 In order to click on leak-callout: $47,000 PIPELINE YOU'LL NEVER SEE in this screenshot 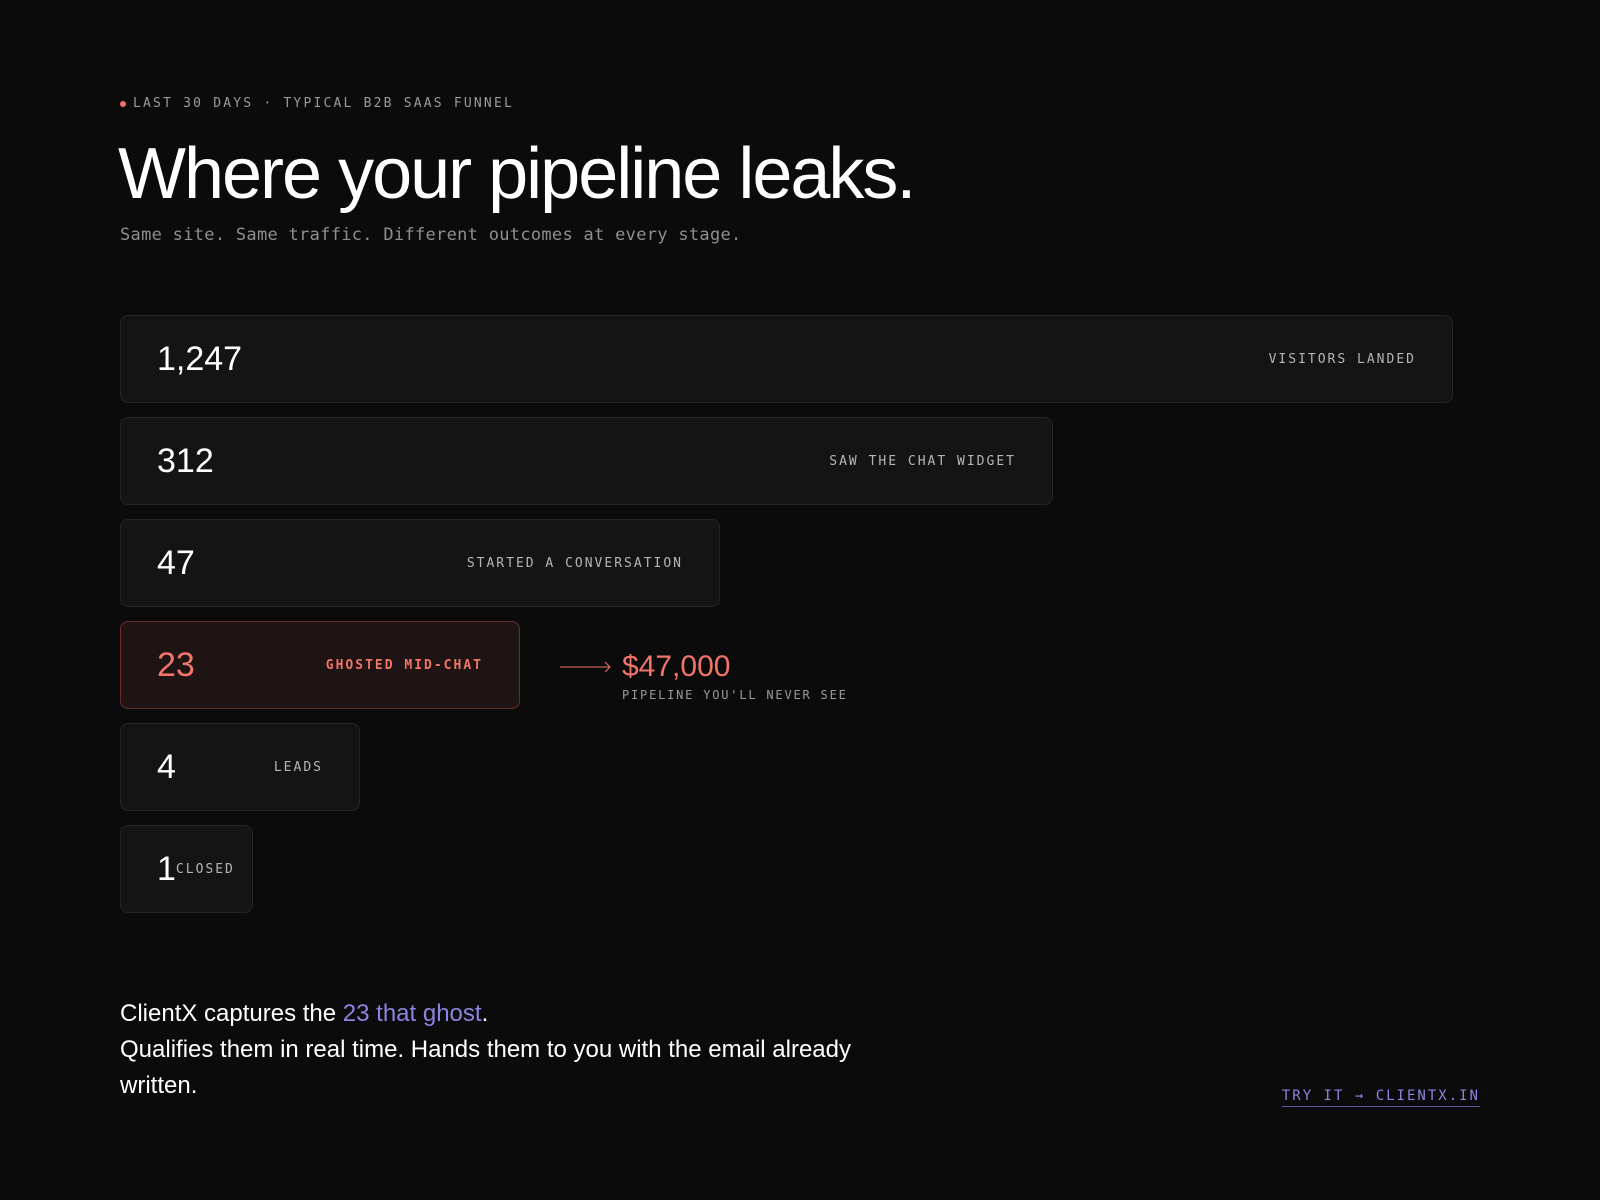, I will do `click(704, 676)`.